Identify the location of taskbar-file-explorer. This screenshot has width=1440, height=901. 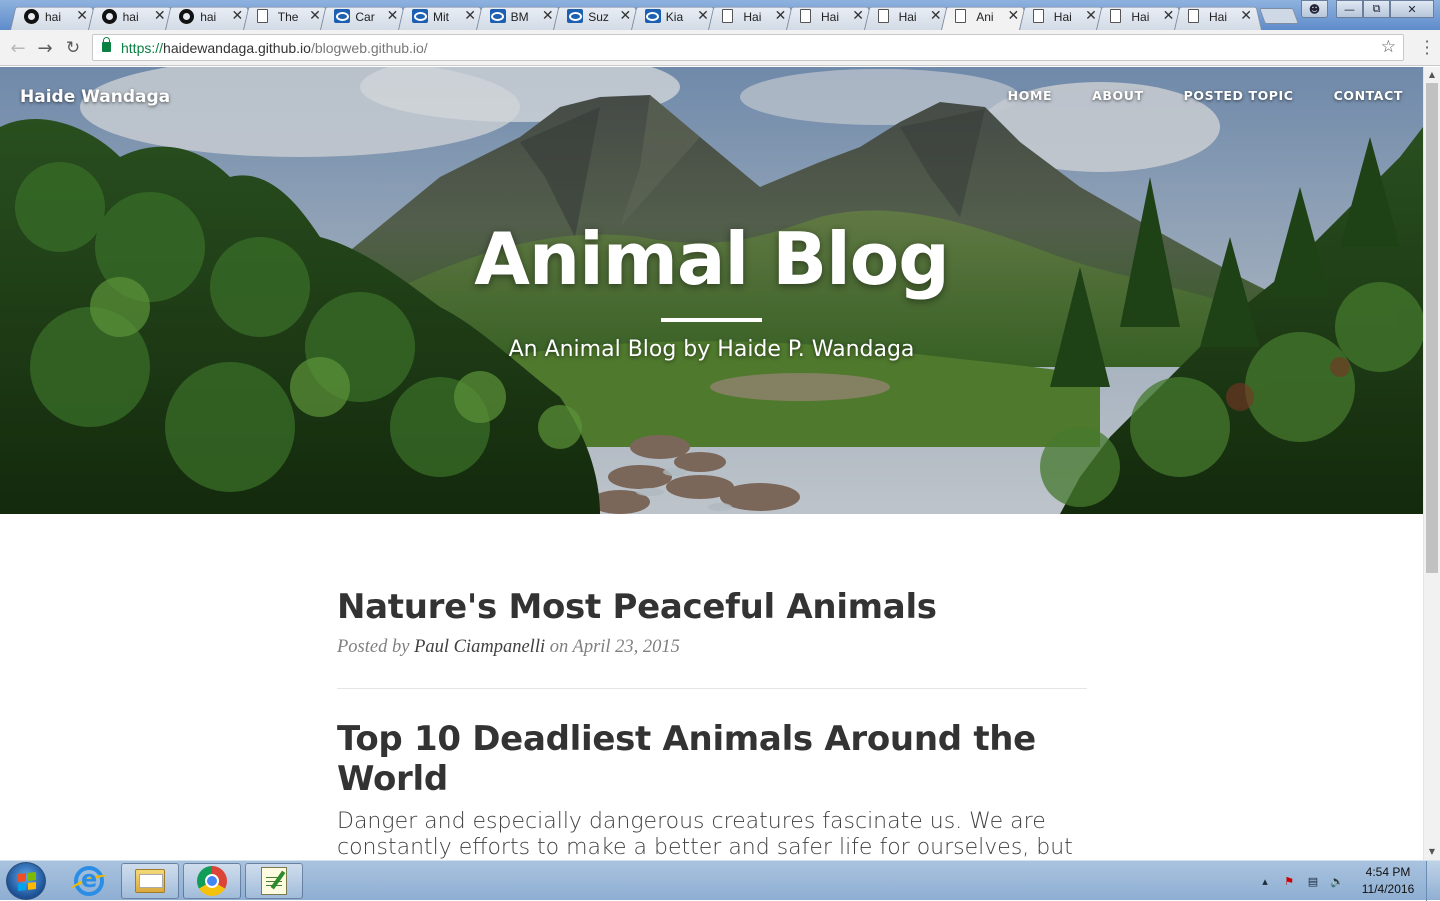
(150, 881).